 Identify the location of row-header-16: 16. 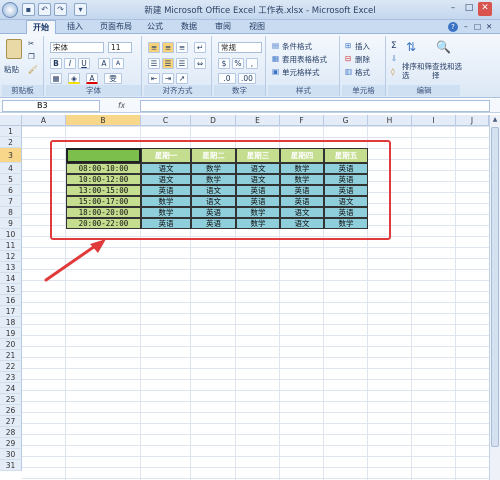
(11, 300).